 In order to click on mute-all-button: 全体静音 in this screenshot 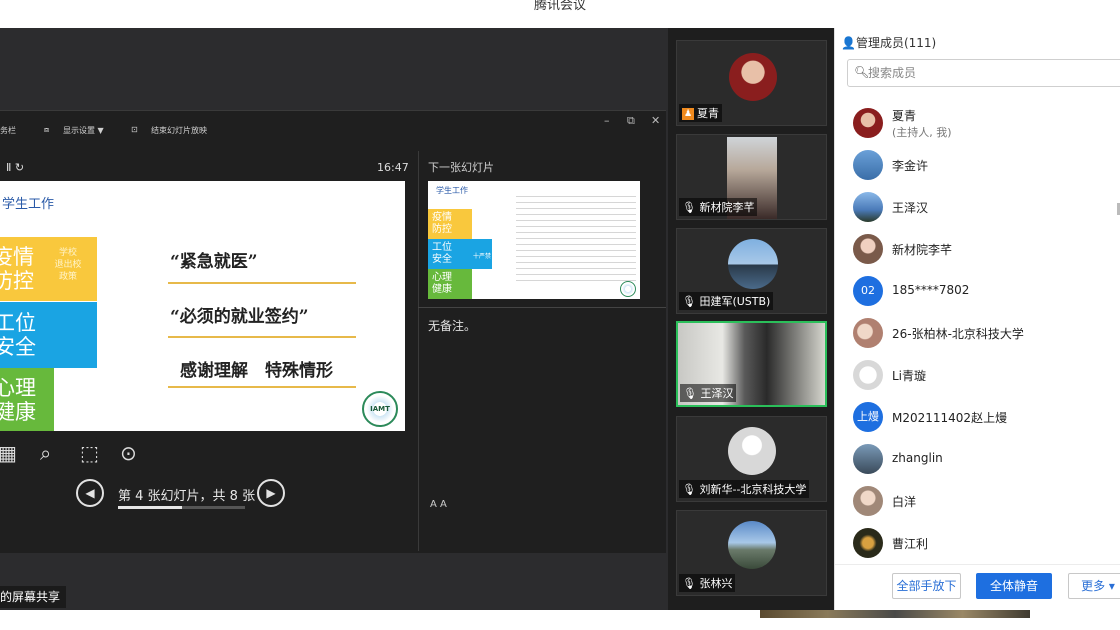, I will do `click(1014, 586)`.